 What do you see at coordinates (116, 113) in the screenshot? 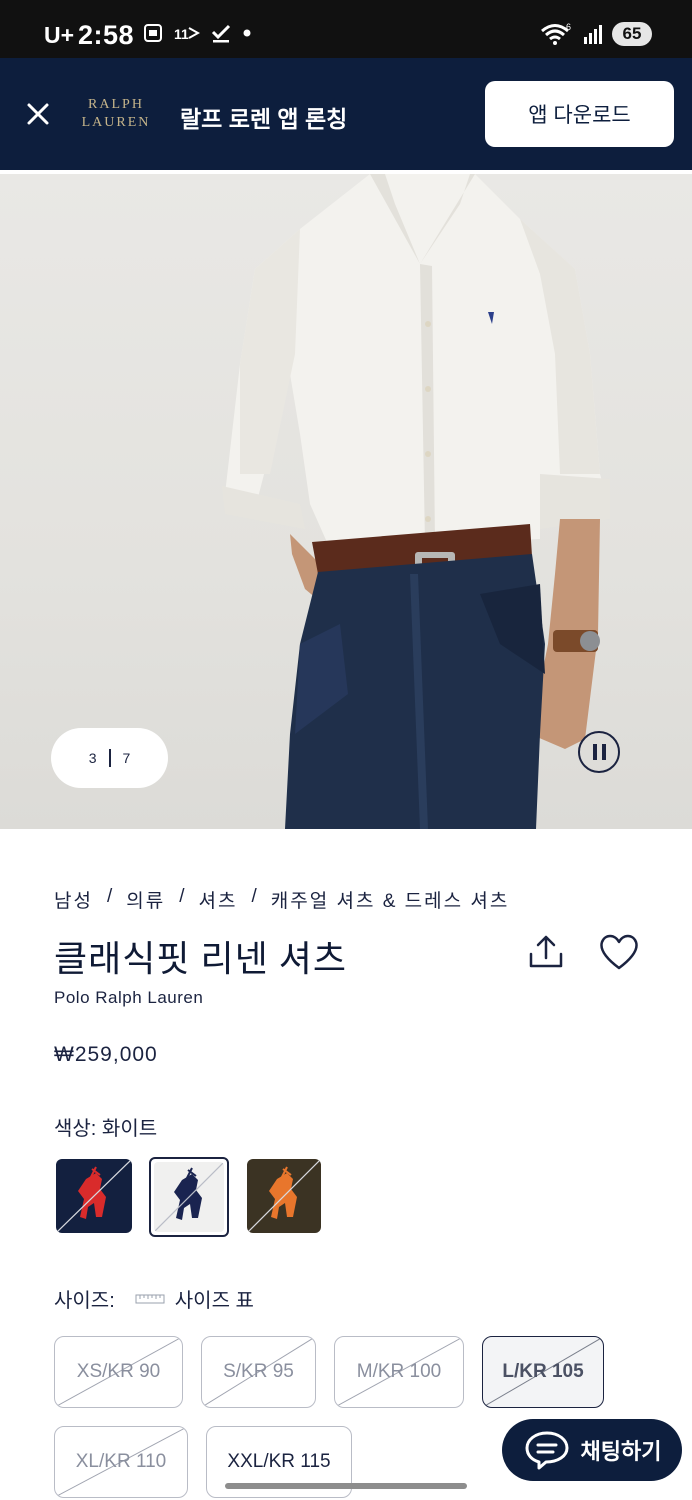
I see `ralph-lauren-logo: RALPH LAUREN` at bounding box center [116, 113].